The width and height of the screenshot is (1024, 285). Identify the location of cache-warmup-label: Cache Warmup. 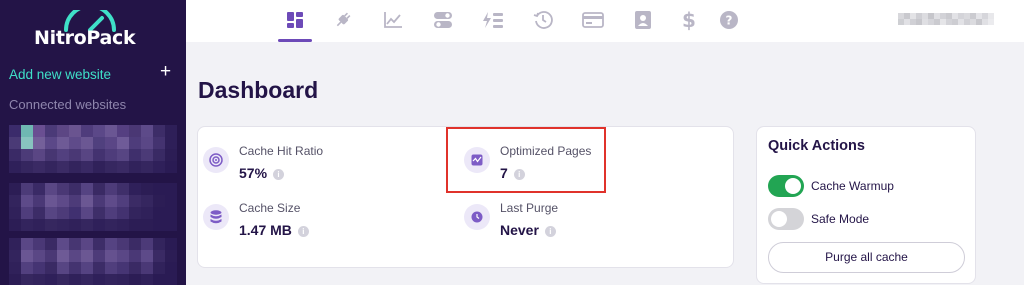
(852, 186).